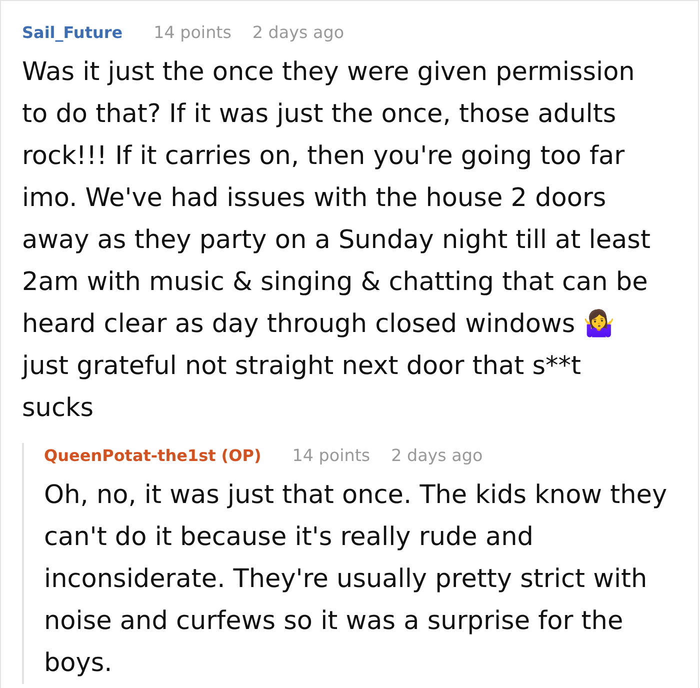 The height and width of the screenshot is (688, 700). Describe the element at coordinates (153, 456) in the screenshot. I see `username-link: QueenPotat-the1st (OP)` at that location.